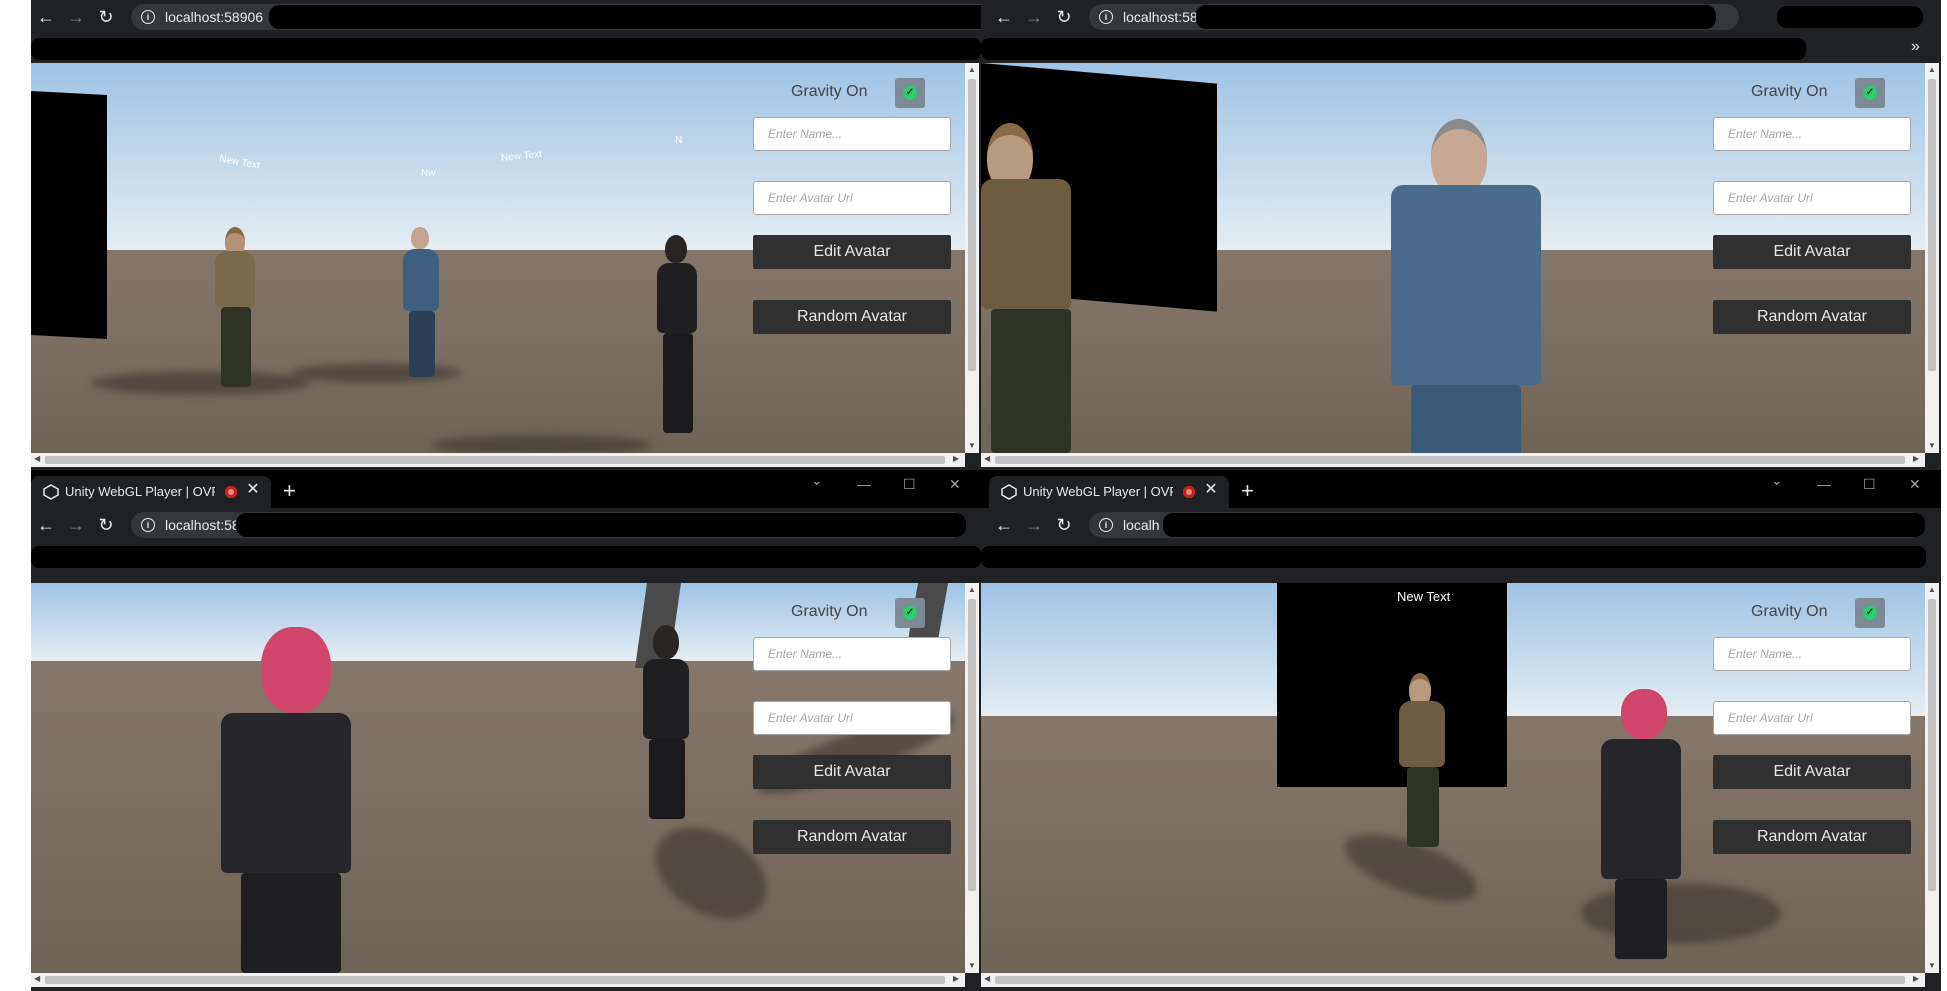  I want to click on avatar-shadow, so click(201, 383).